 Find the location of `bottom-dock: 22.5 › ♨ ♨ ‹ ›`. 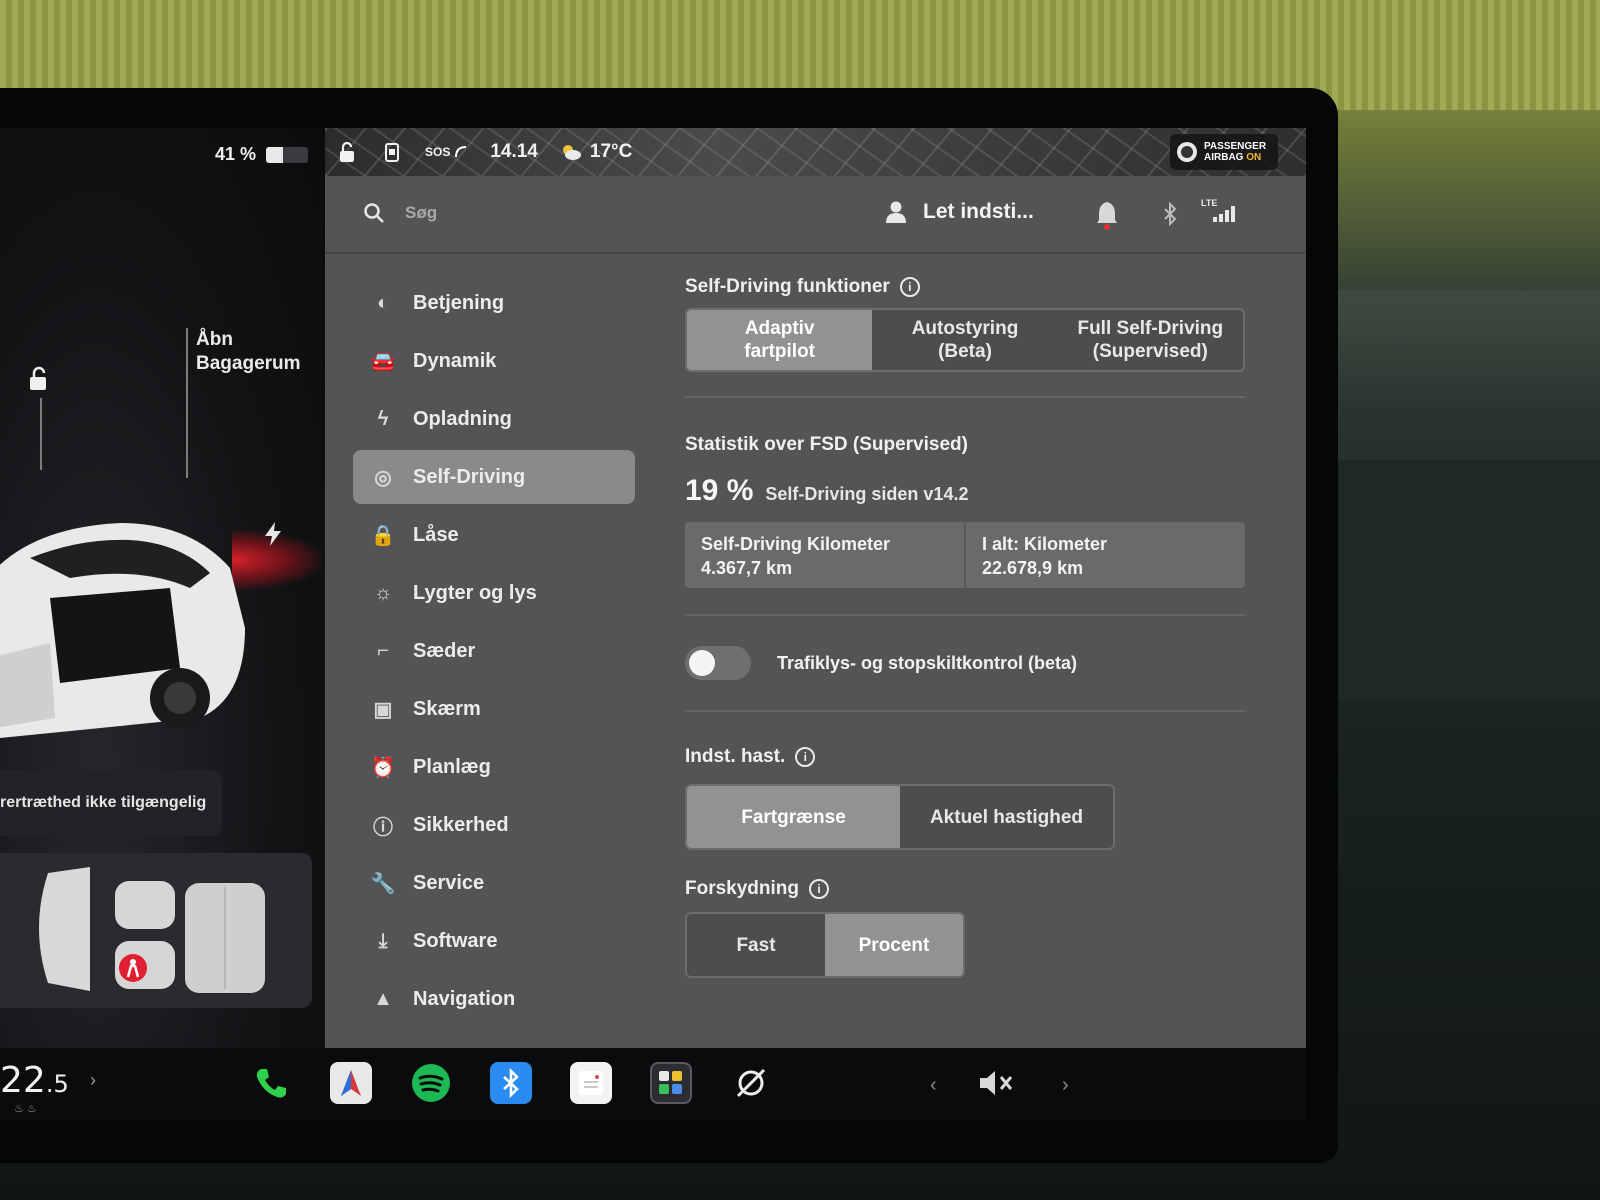

bottom-dock: 22.5 › ♨ ♨ ‹ › is located at coordinates (653, 1084).